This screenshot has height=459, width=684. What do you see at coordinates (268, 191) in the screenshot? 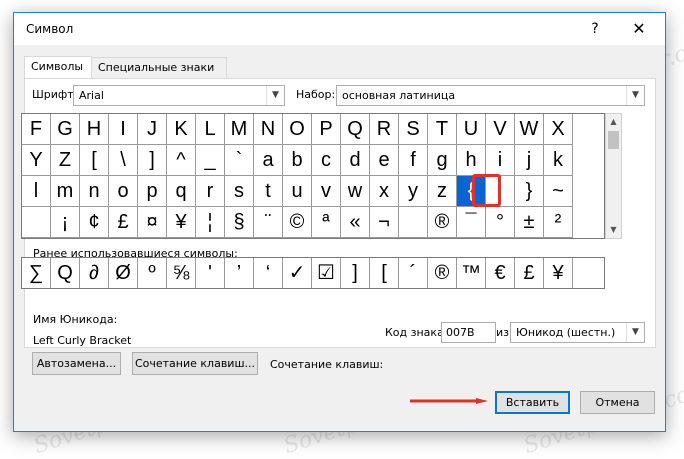
I see `symbol-cell: t` at bounding box center [268, 191].